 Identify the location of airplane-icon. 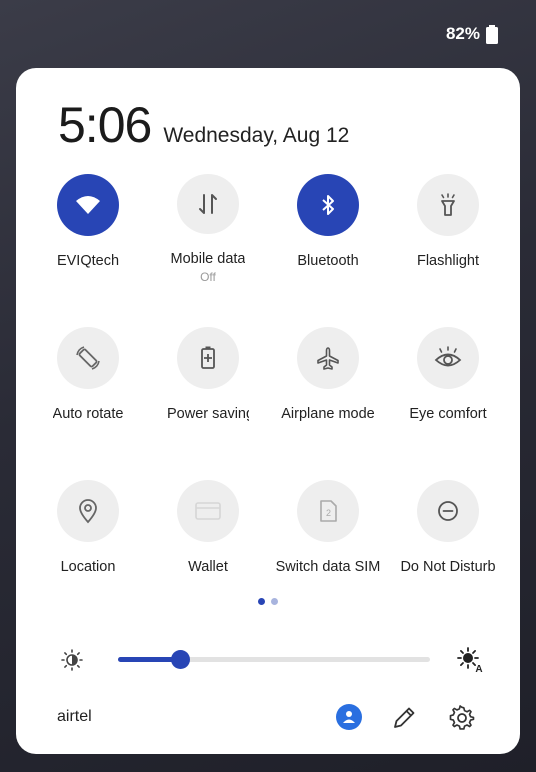
(328, 358).